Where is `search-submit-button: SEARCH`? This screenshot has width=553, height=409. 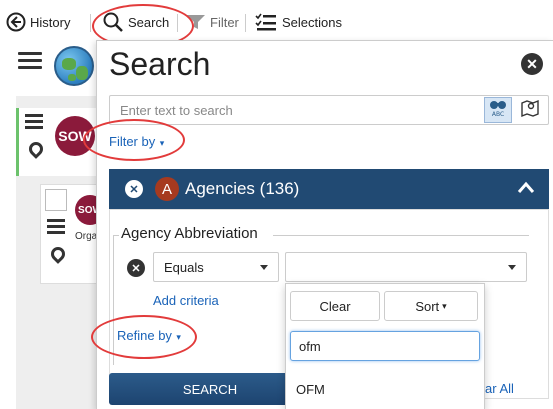 search-submit-button: SEARCH is located at coordinates (210, 389).